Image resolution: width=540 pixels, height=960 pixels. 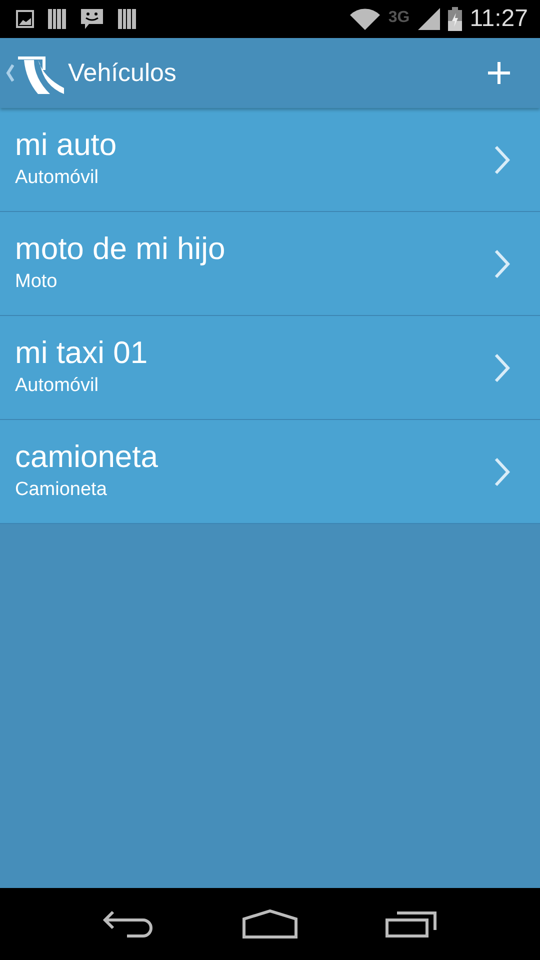 I want to click on vehicle-list-item: mi auto Automóvil, so click(x=270, y=160).